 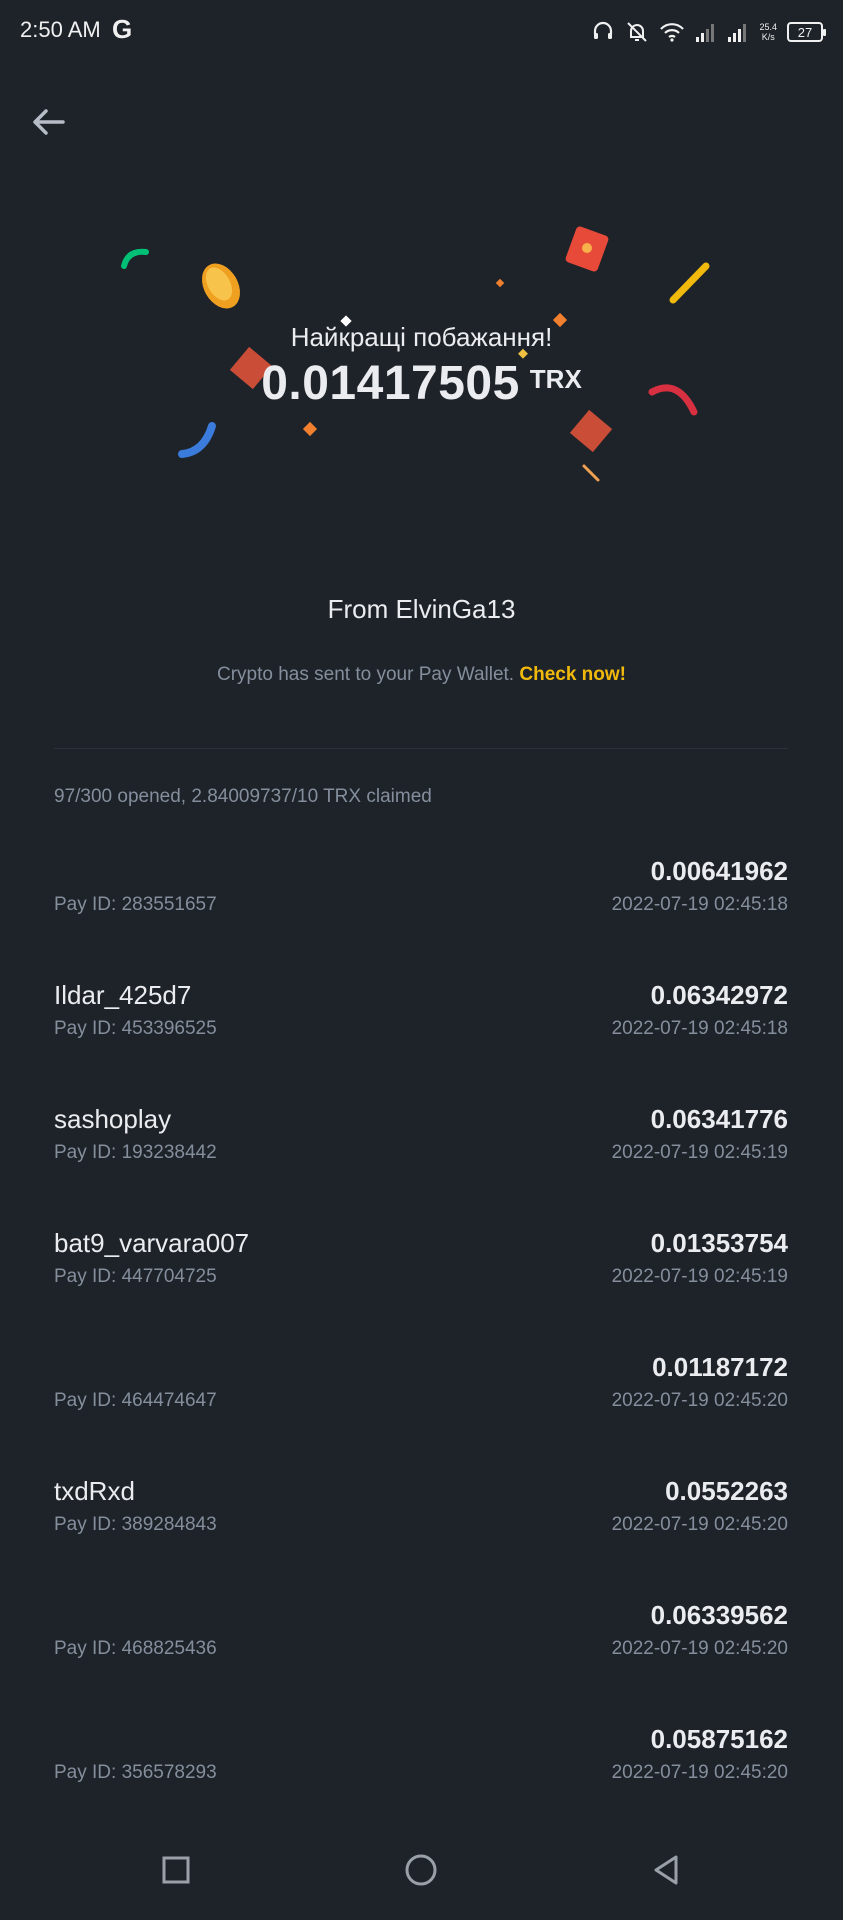 I want to click on claimer-pay-id: Pay ID: 453396525, so click(x=135, y=1028).